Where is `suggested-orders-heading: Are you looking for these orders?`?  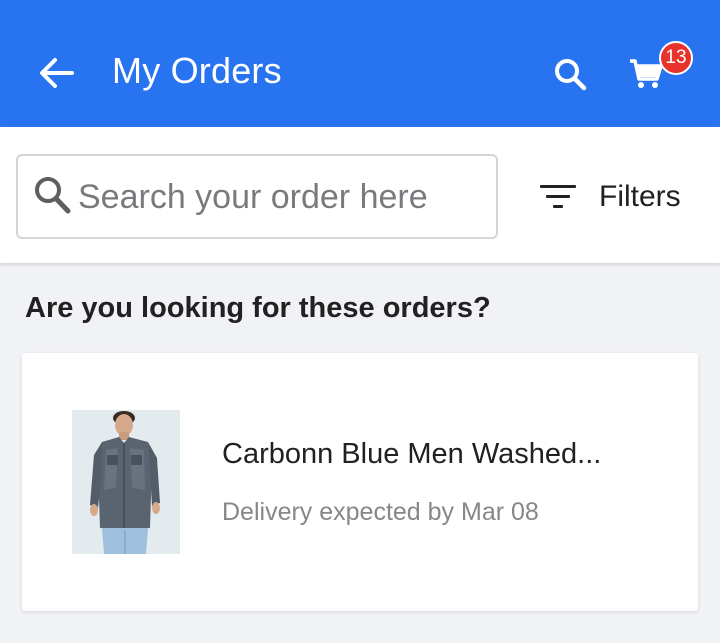 suggested-orders-heading: Are you looking for these orders? is located at coordinates (258, 308).